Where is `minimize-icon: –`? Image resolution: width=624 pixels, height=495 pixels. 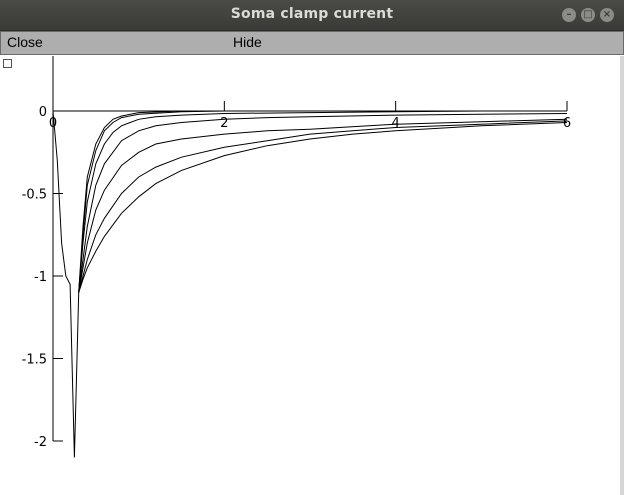
minimize-icon: – is located at coordinates (569, 15).